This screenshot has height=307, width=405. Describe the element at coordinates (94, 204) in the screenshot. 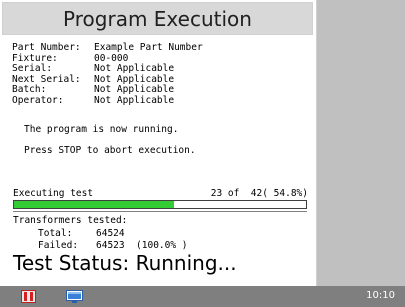

I see `progress-fill` at that location.